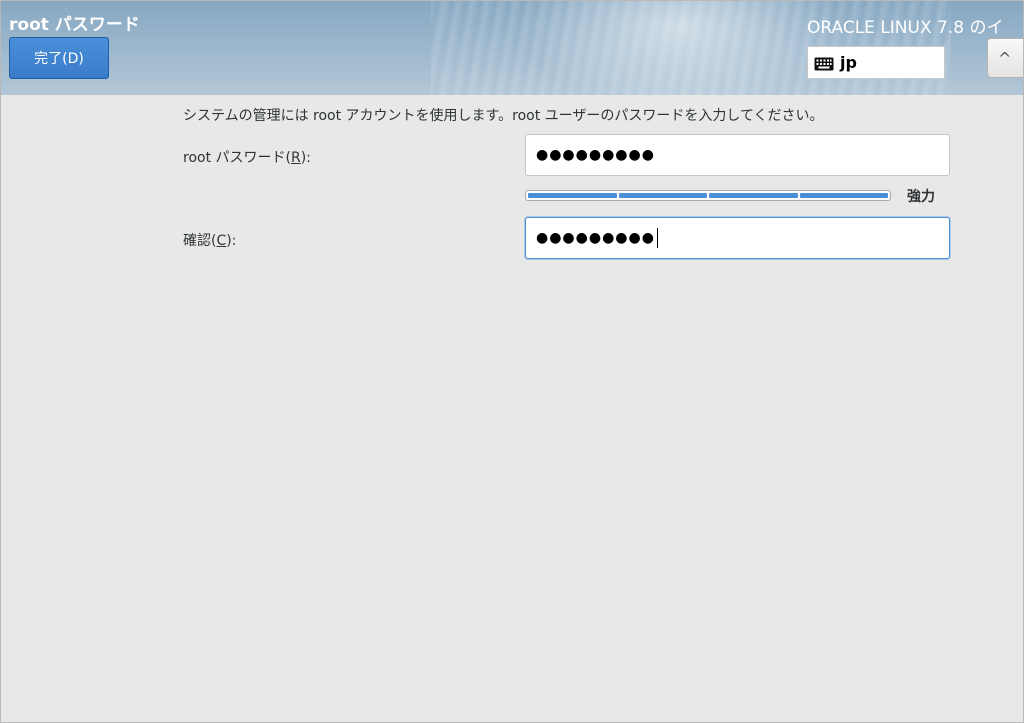 Image resolution: width=1024 pixels, height=723 pixels. I want to click on confirm-label-suffix: ):, so click(231, 241).